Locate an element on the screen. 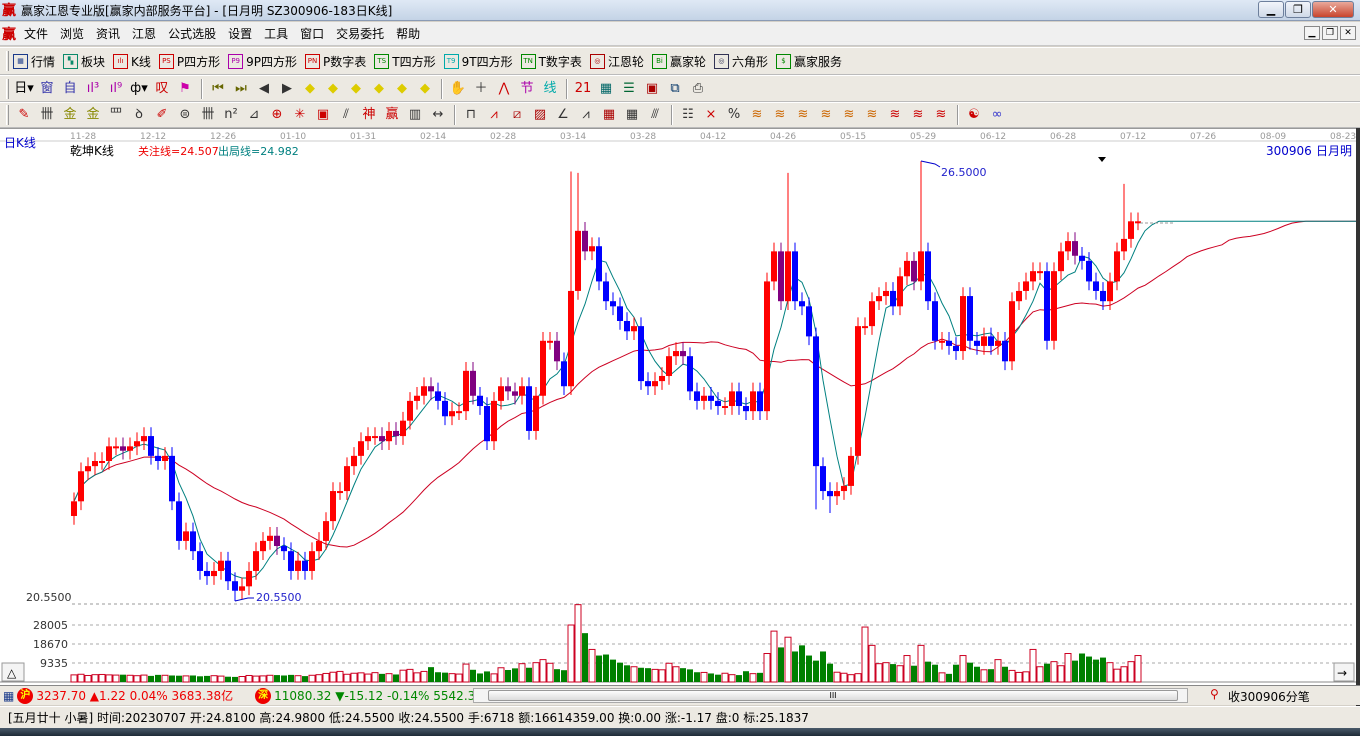  diamond-star-icon: ◆ is located at coordinates (402, 89).